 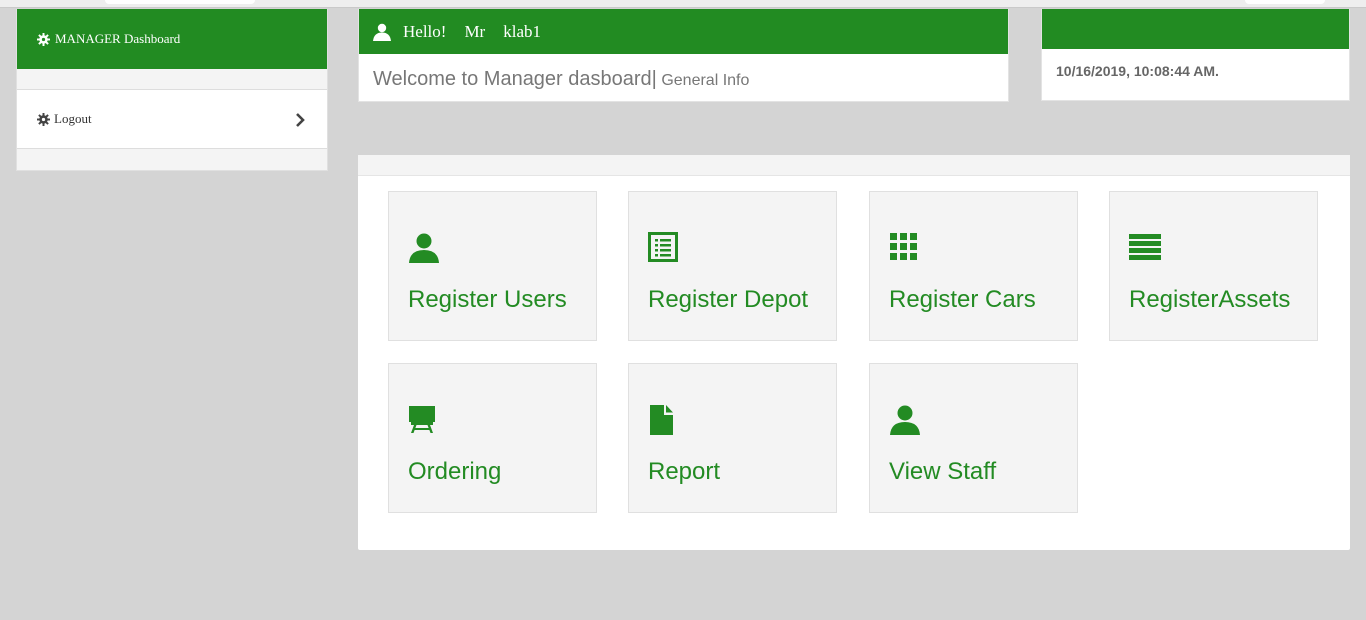 I want to click on browser-top-strip, so click(x=683, y=4).